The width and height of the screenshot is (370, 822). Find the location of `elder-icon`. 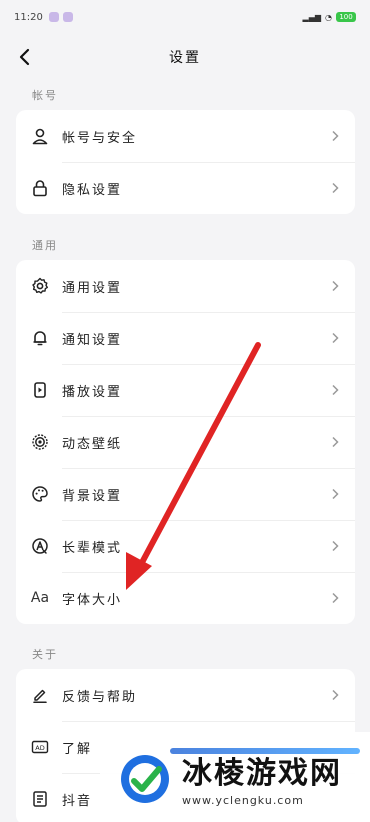

elder-icon is located at coordinates (40, 546).